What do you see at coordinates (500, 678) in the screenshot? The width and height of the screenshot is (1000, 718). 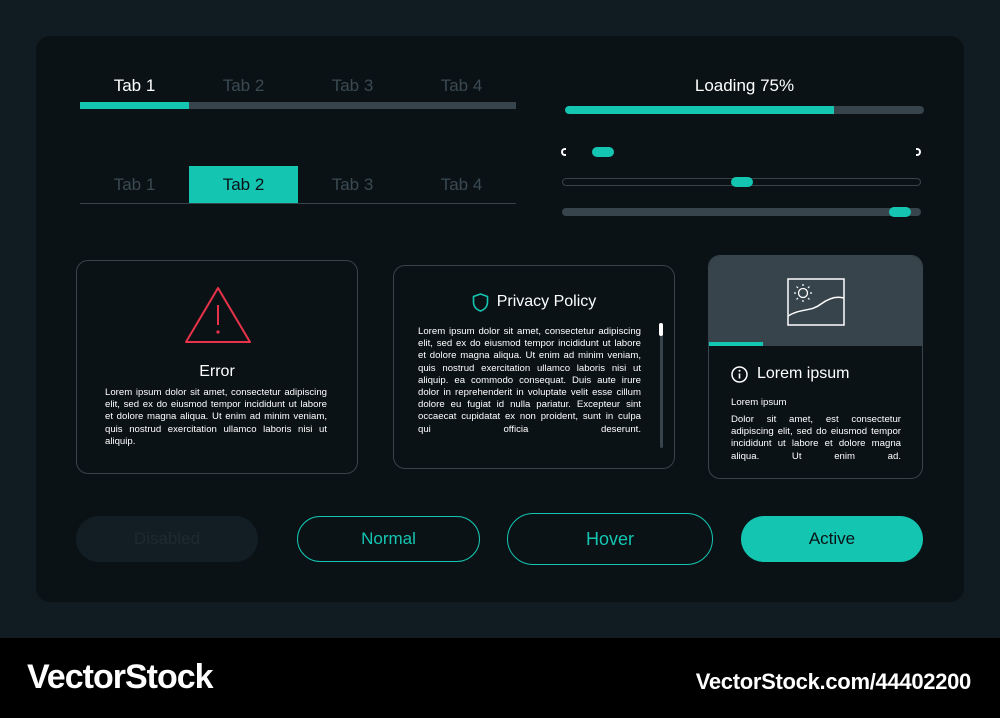 I see `watermark-footer: VectorStock VectorStock.com/44402200` at bounding box center [500, 678].